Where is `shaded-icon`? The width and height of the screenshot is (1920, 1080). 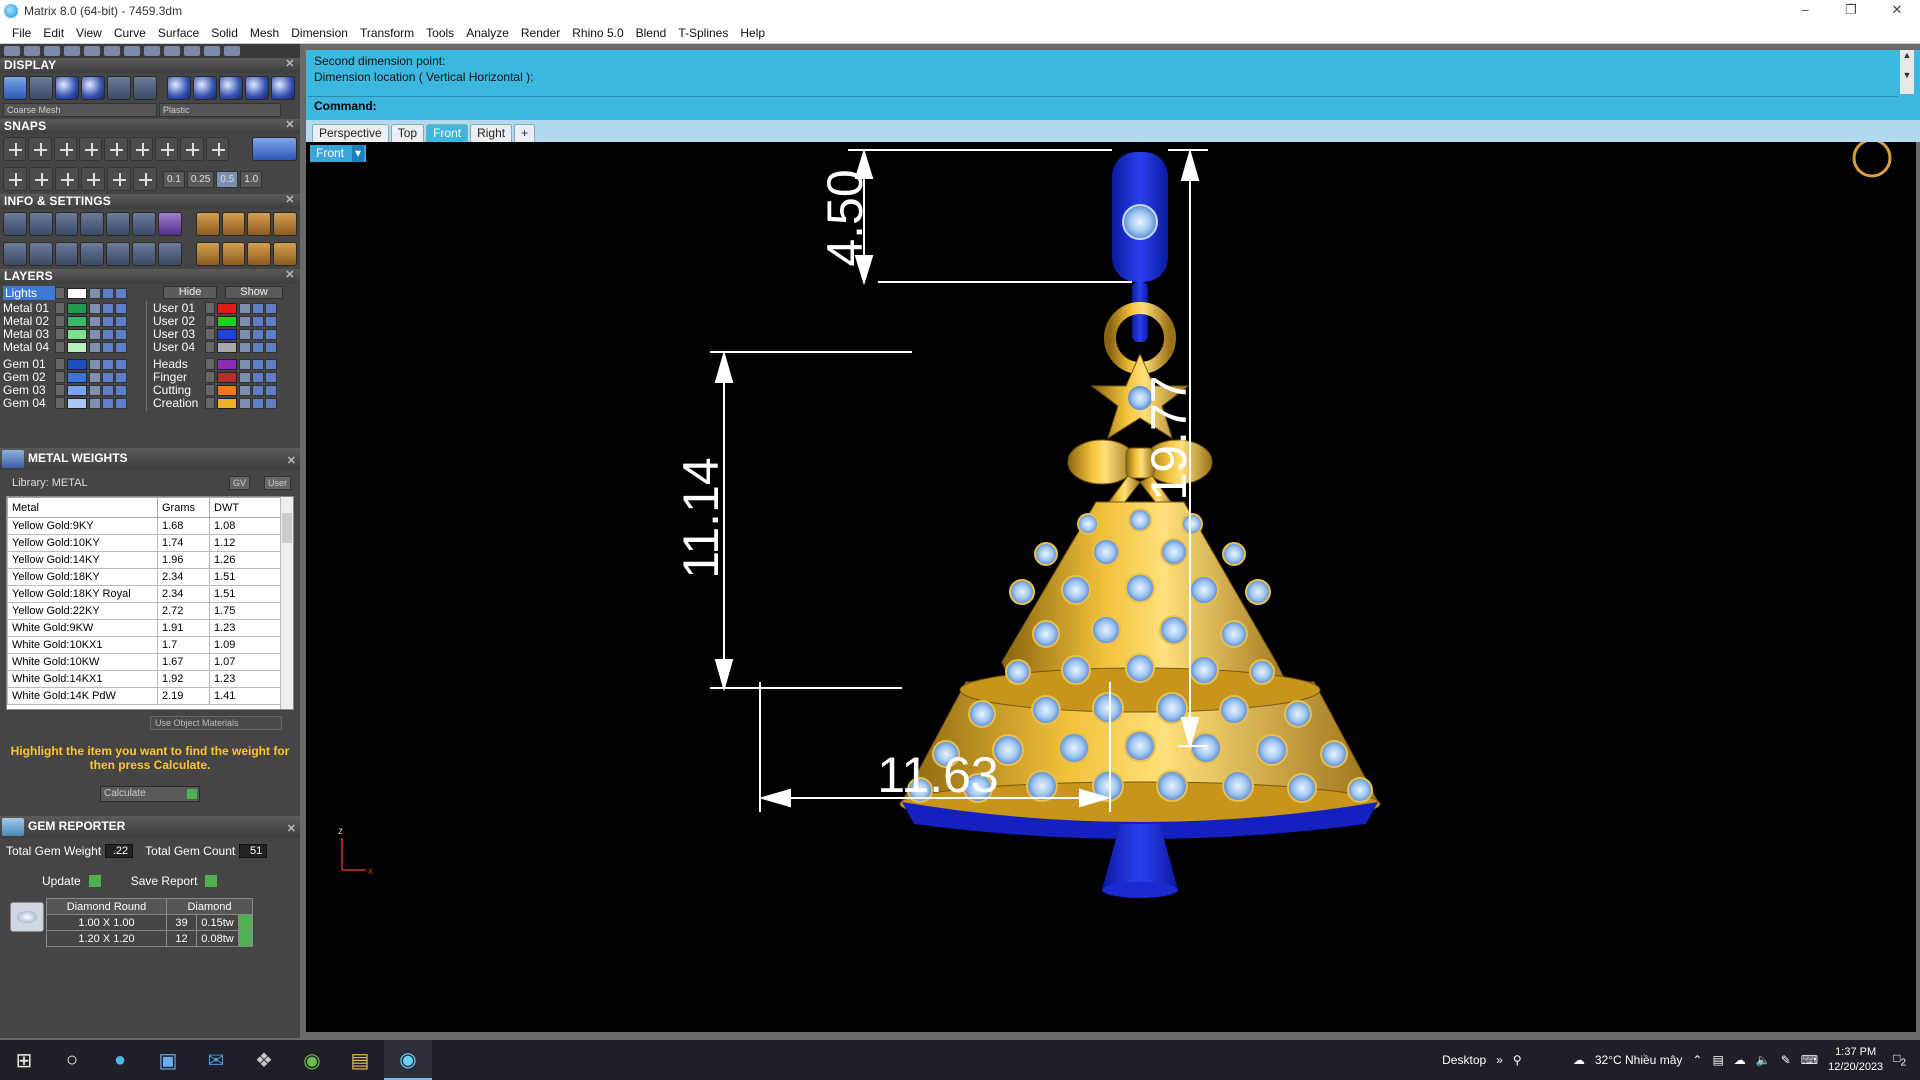 shaded-icon is located at coordinates (41, 88).